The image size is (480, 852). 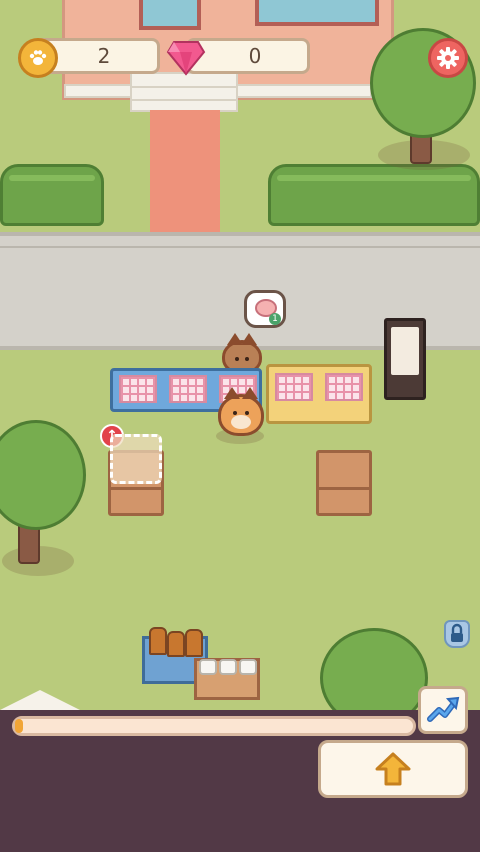 I want to click on porch-ledge-left, so click(x=99, y=91).